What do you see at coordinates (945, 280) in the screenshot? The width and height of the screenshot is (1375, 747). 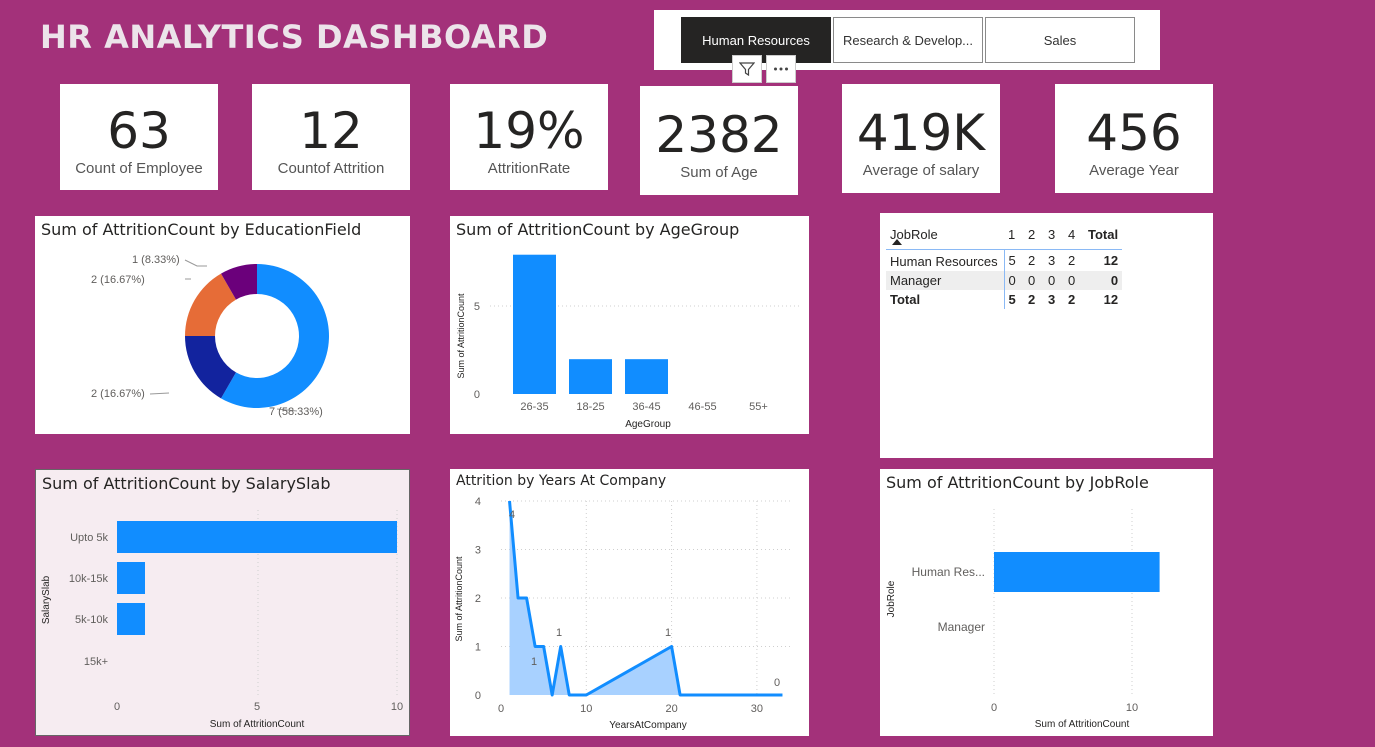 I see `matrix-row-header: Manager` at bounding box center [945, 280].